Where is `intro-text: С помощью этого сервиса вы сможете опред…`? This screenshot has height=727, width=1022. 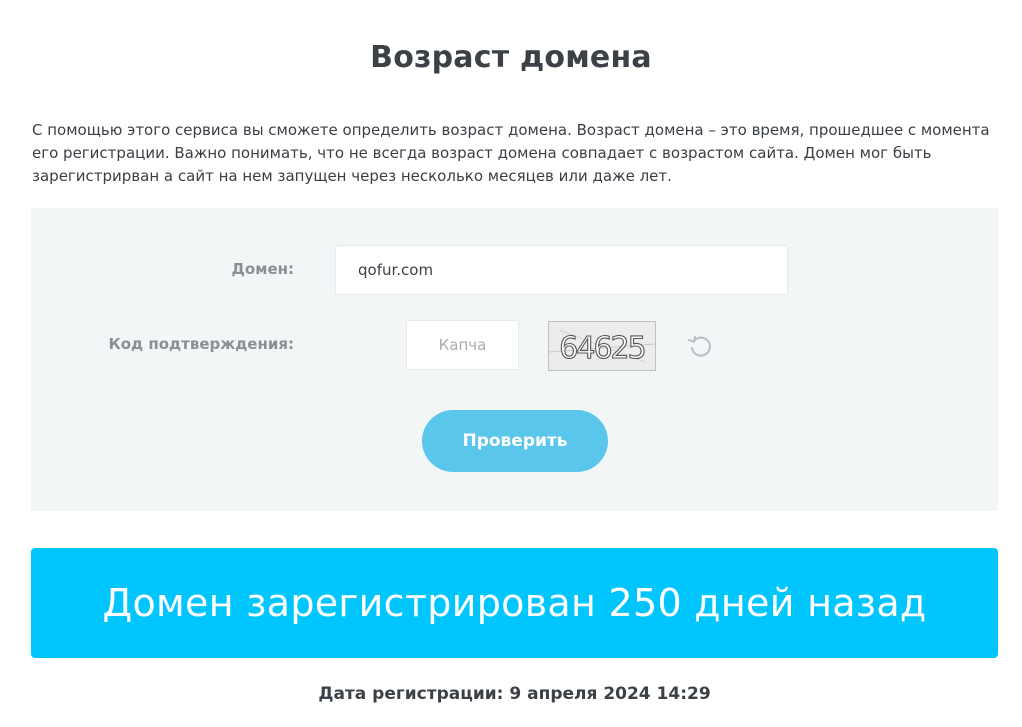
intro-text: С помощью этого сервиса вы сможете опред… is located at coordinates (511, 153).